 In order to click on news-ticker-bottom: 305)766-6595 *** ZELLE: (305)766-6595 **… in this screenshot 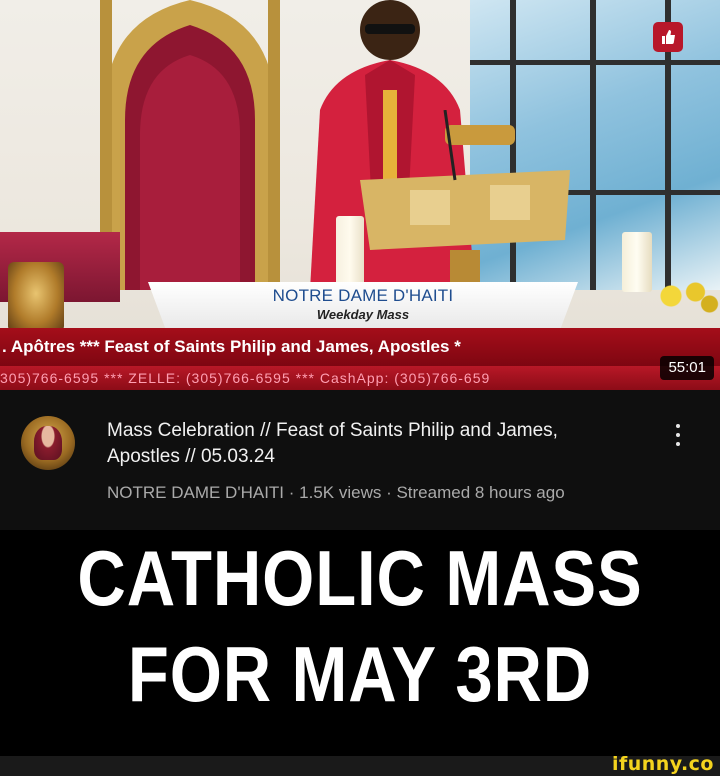, I will do `click(360, 378)`.